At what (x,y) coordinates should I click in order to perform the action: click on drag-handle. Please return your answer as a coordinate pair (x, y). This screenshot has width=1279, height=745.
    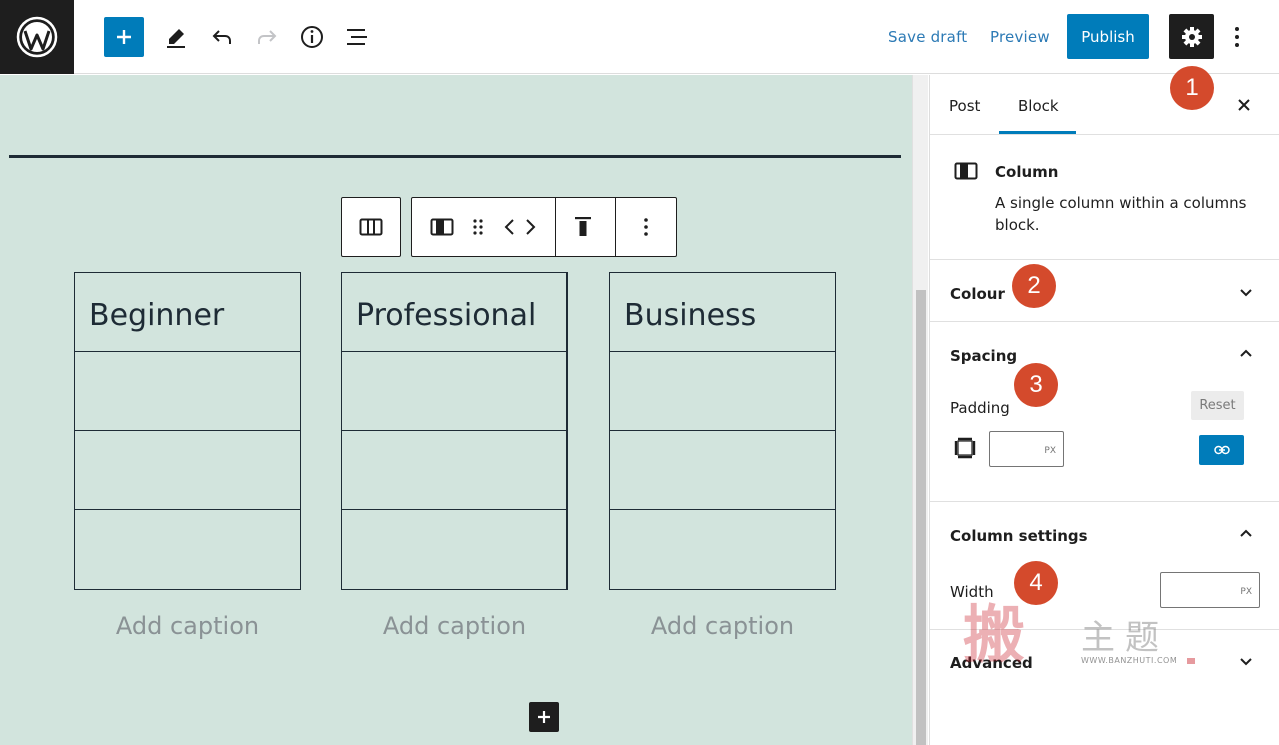
    Looking at the image, I should click on (478, 227).